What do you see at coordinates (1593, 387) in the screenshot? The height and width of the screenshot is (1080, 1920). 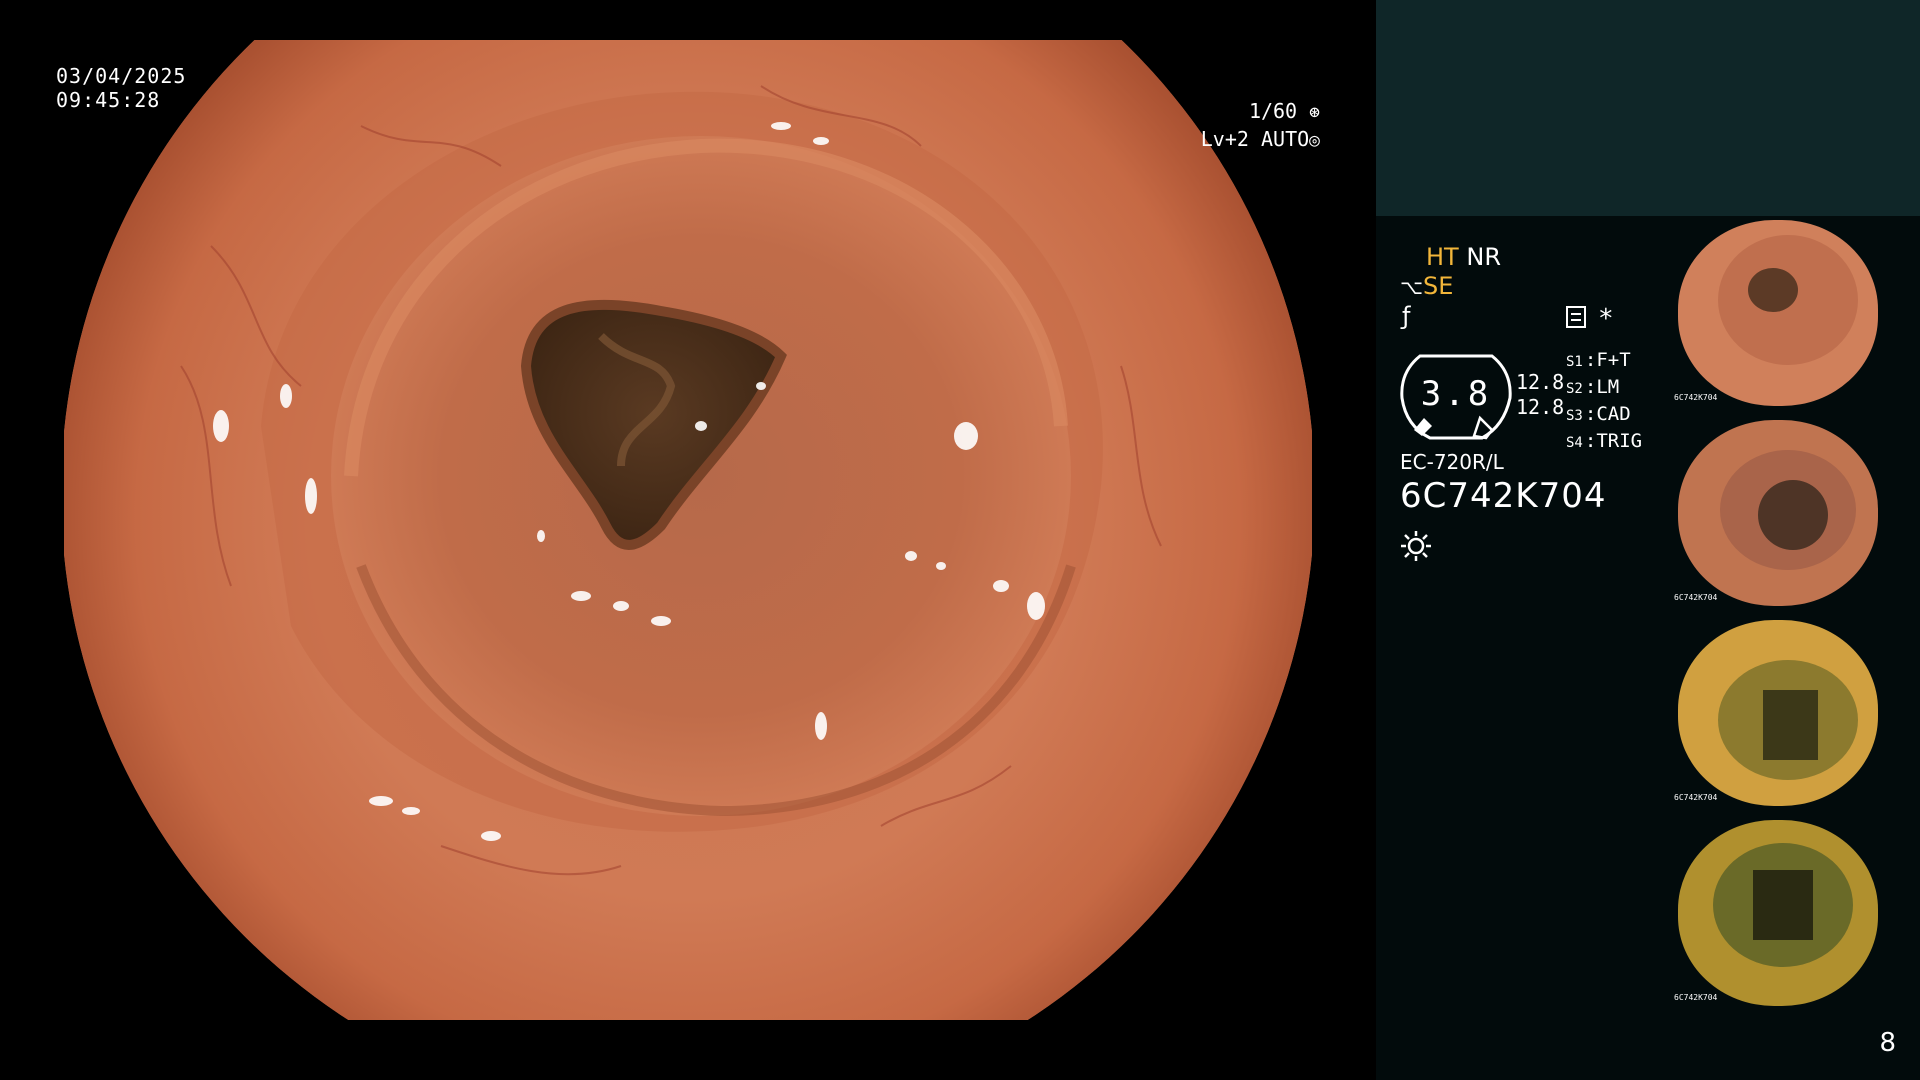 I see `slot-row: S2:LM` at bounding box center [1593, 387].